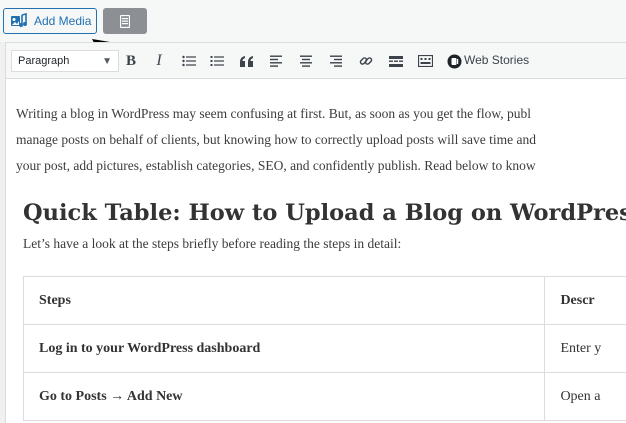 The image size is (626, 423). I want to click on italic-button: I, so click(159, 61).